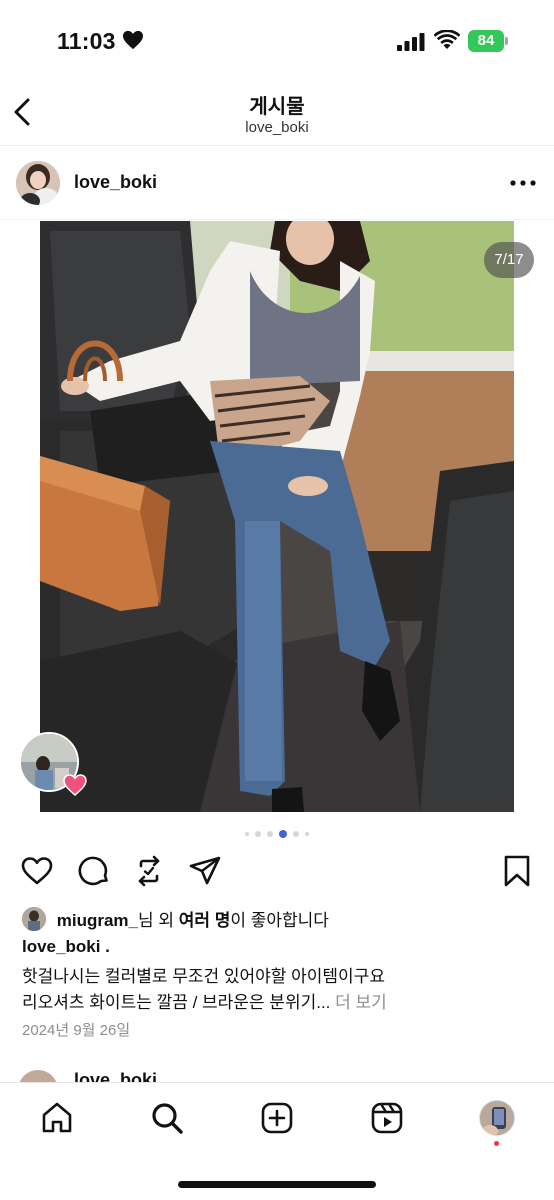 The image size is (554, 1200). I want to click on post-username: love_boki, so click(115, 182).